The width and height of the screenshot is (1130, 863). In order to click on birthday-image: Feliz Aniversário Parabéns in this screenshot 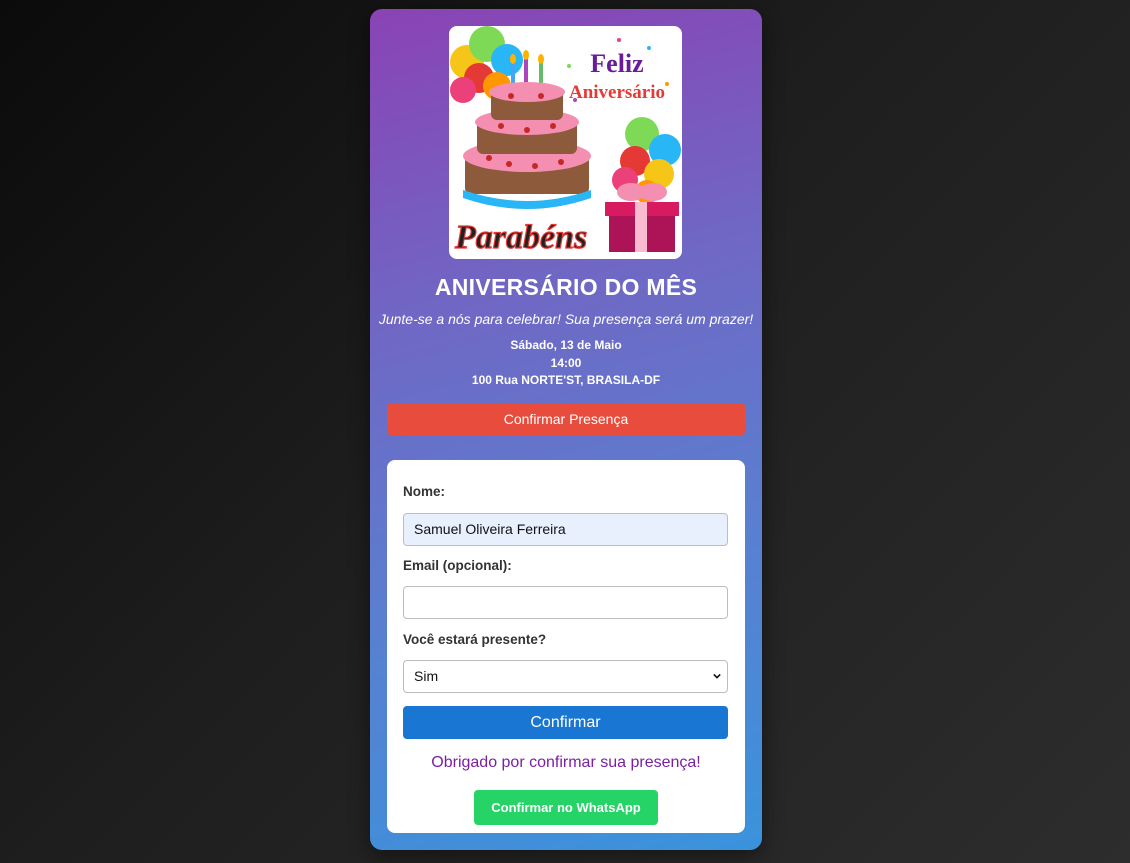, I will do `click(565, 142)`.